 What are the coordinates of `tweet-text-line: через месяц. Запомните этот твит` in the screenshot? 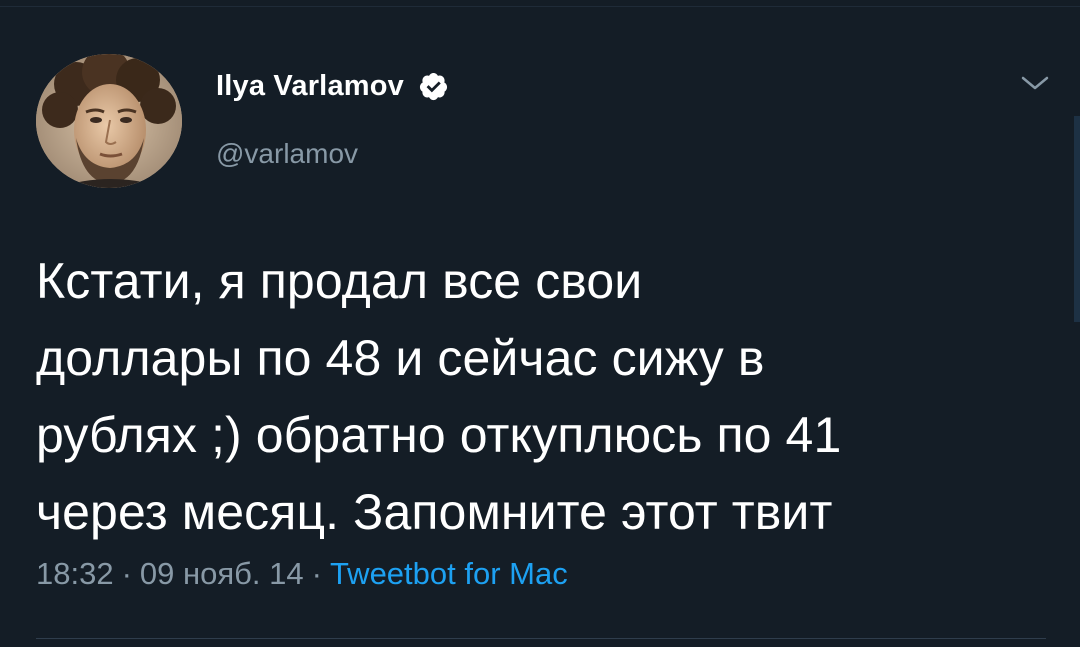 It's located at (434, 512).